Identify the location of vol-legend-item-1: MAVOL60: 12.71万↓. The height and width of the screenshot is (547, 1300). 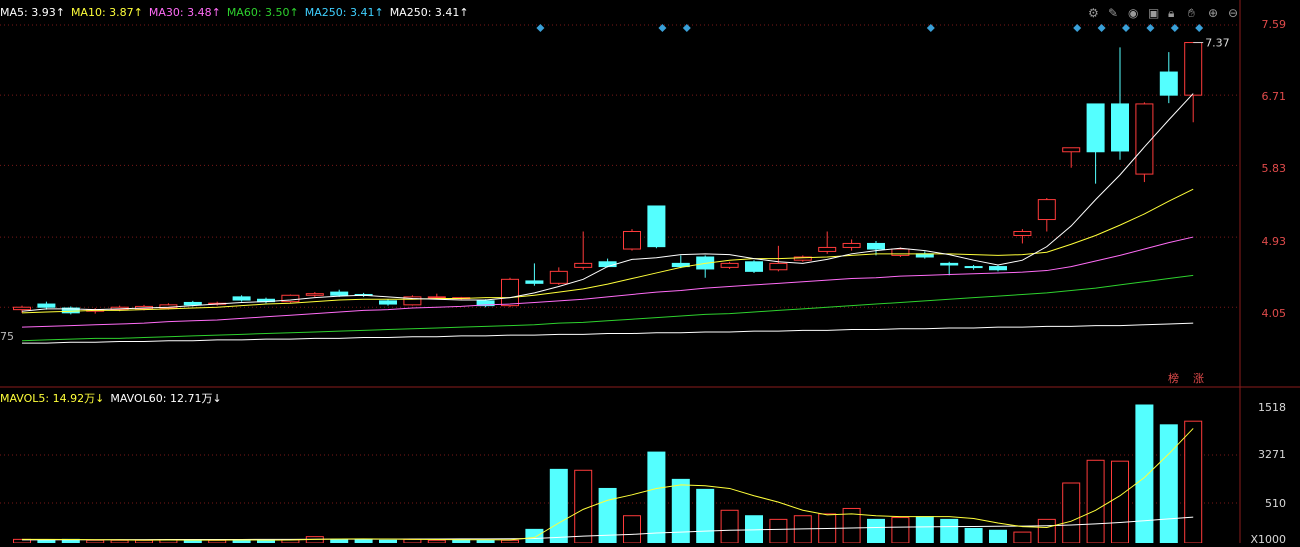
(166, 398).